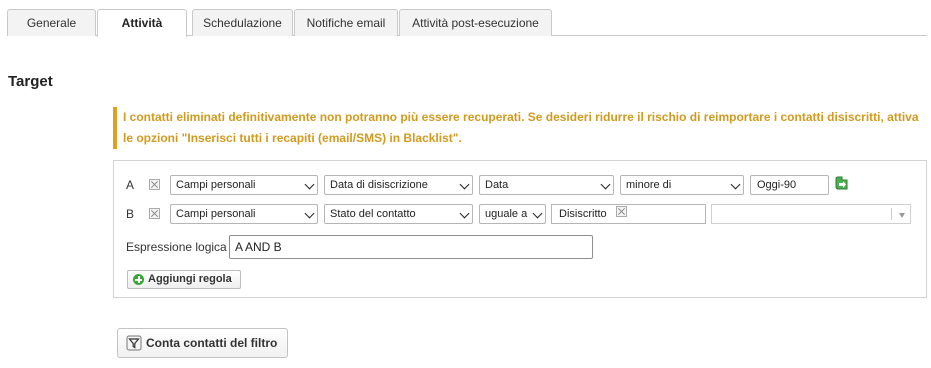  I want to click on value-input: Oggi-90, so click(789, 185).